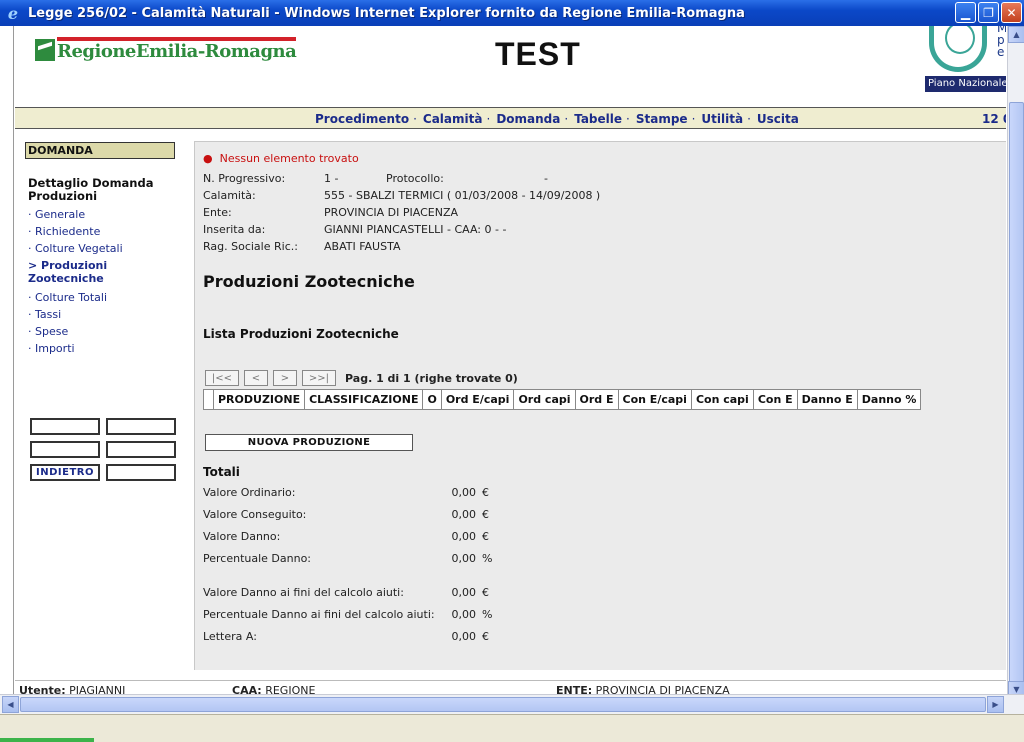  Describe the element at coordinates (995, 704) in the screenshot. I see `scroll-right-icon: ▶` at that location.